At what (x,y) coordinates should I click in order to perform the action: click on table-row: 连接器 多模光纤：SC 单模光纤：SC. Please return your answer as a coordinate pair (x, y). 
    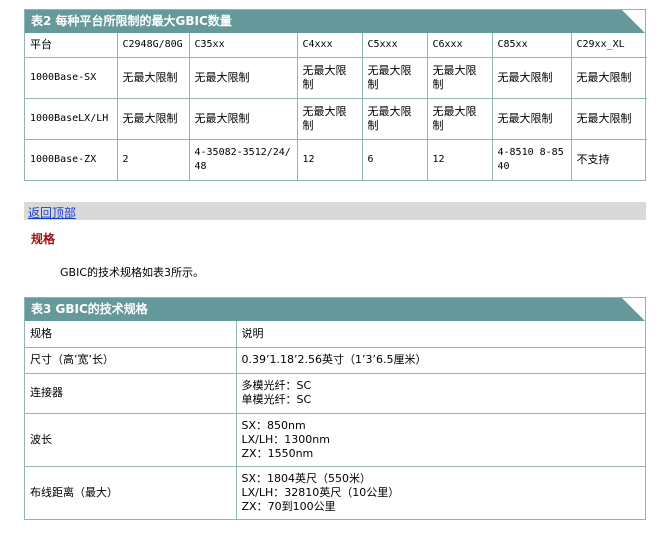
    Looking at the image, I should click on (335, 393).